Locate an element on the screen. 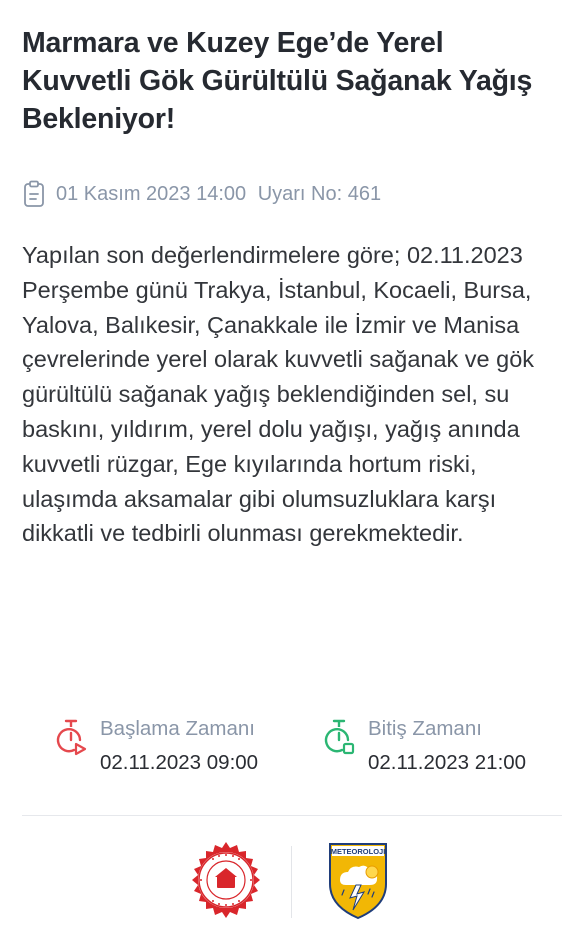 This screenshot has height=938, width=571. warning-meta: 01 Kasım 2023 14:00 Uyarı No: 461 is located at coordinates (201, 194).